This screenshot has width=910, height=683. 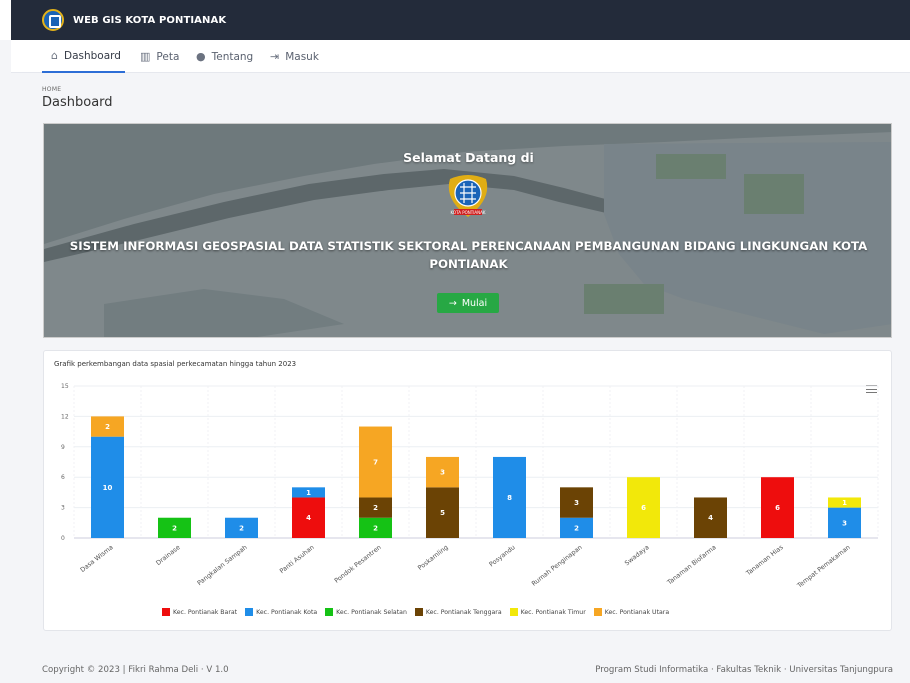 I want to click on x-tick-label: Tanaman Biofarma, so click(x=691, y=565).